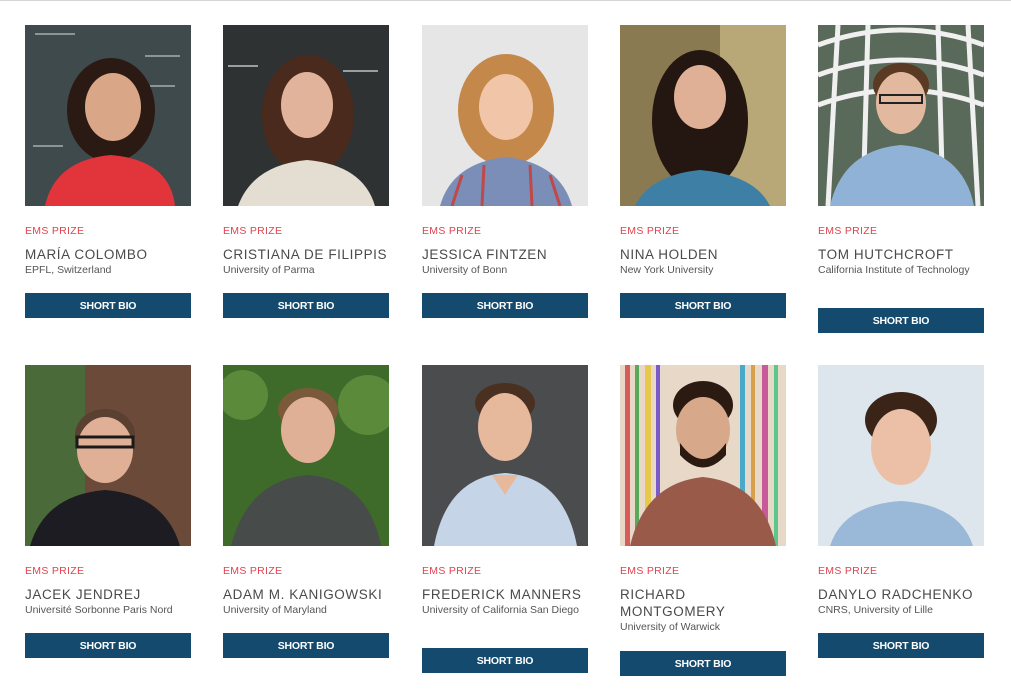  Describe the element at coordinates (68, 270) in the screenshot. I see `person-affiliation: EPFL, Switzerland` at that location.